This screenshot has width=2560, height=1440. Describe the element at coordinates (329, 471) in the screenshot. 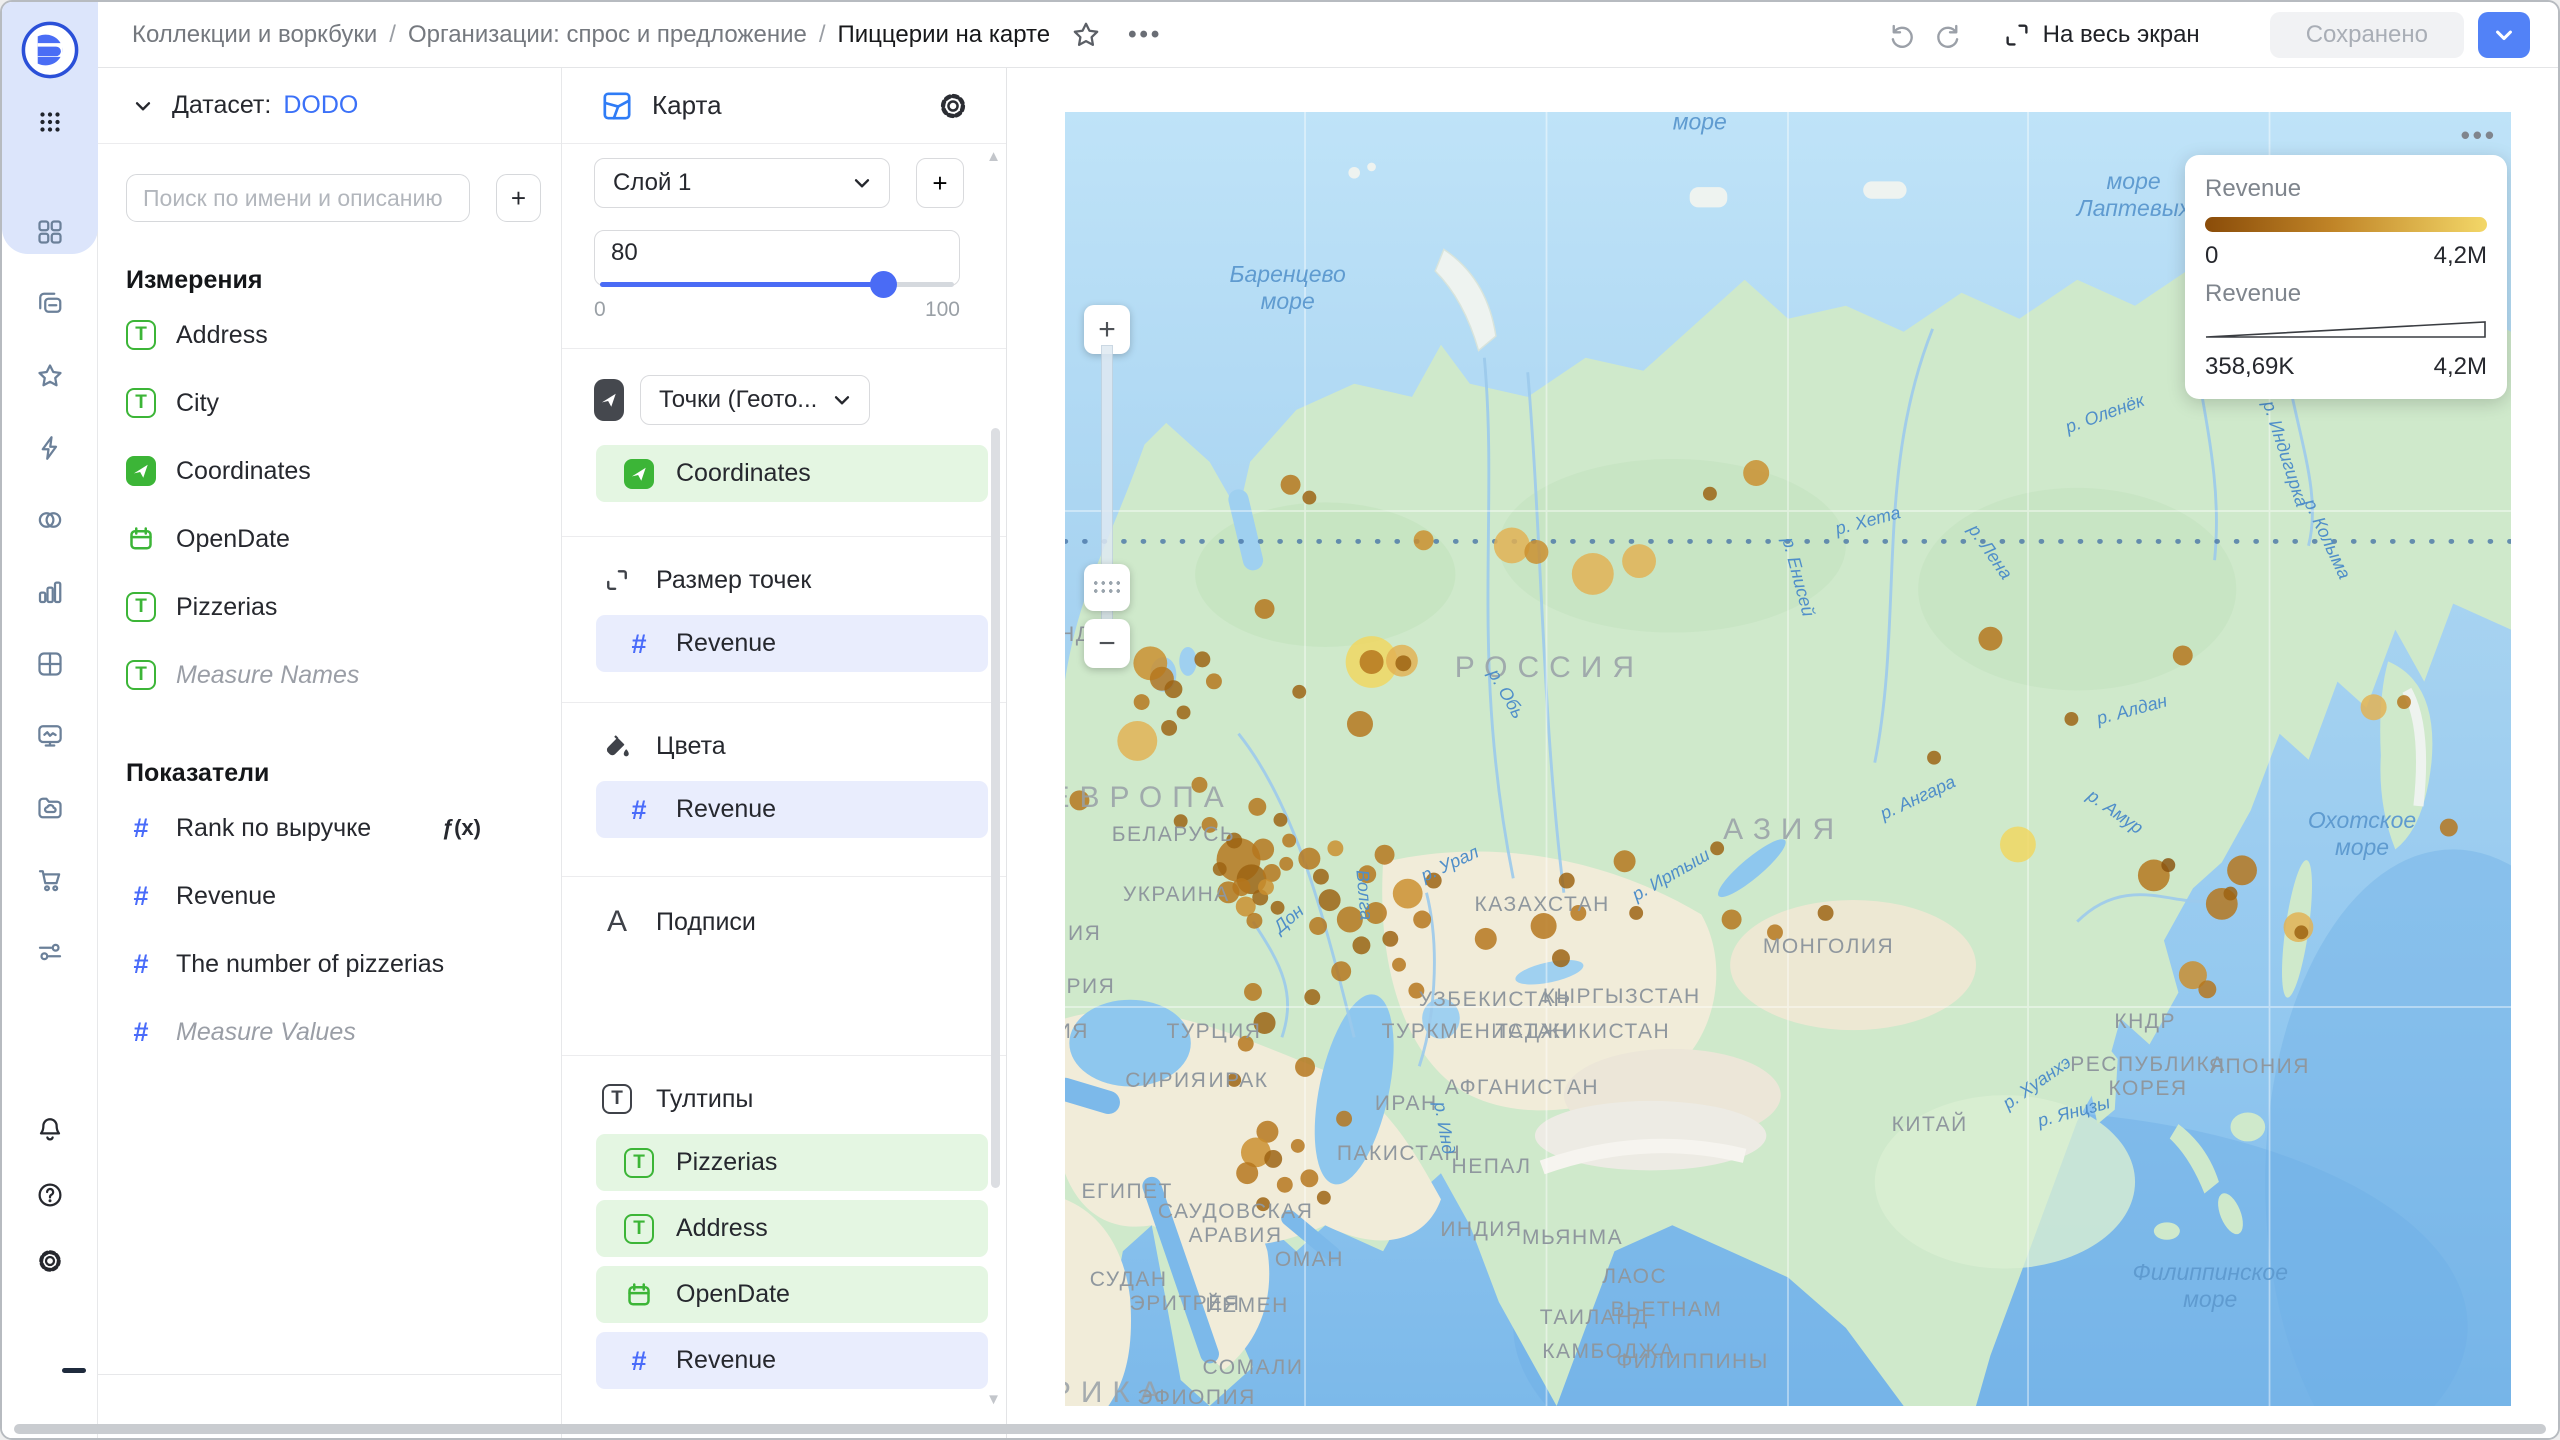

I see `field-coordinates: Coordinates` at that location.